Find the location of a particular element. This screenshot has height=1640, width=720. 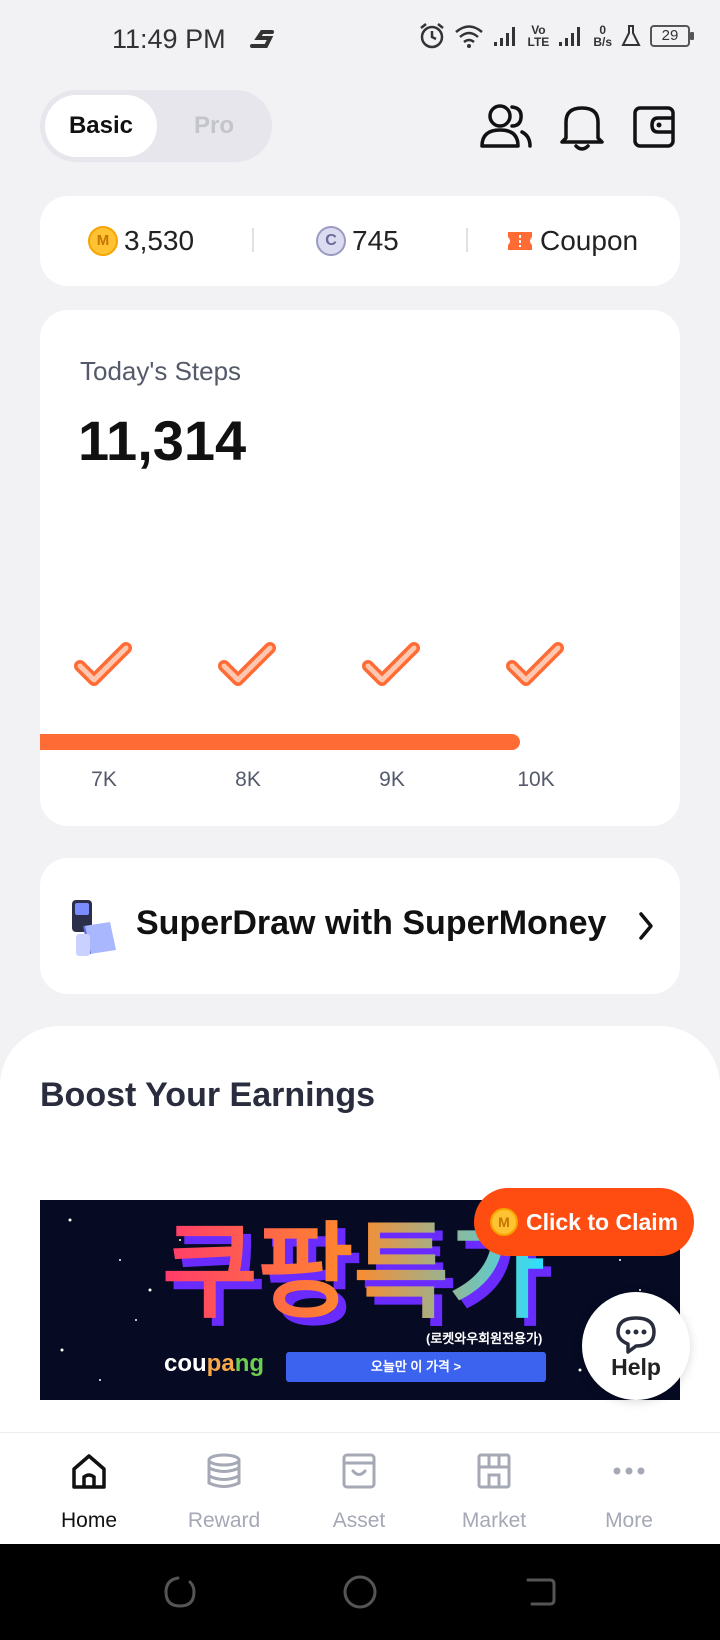

steps-progress-bar is located at coordinates (360, 742).